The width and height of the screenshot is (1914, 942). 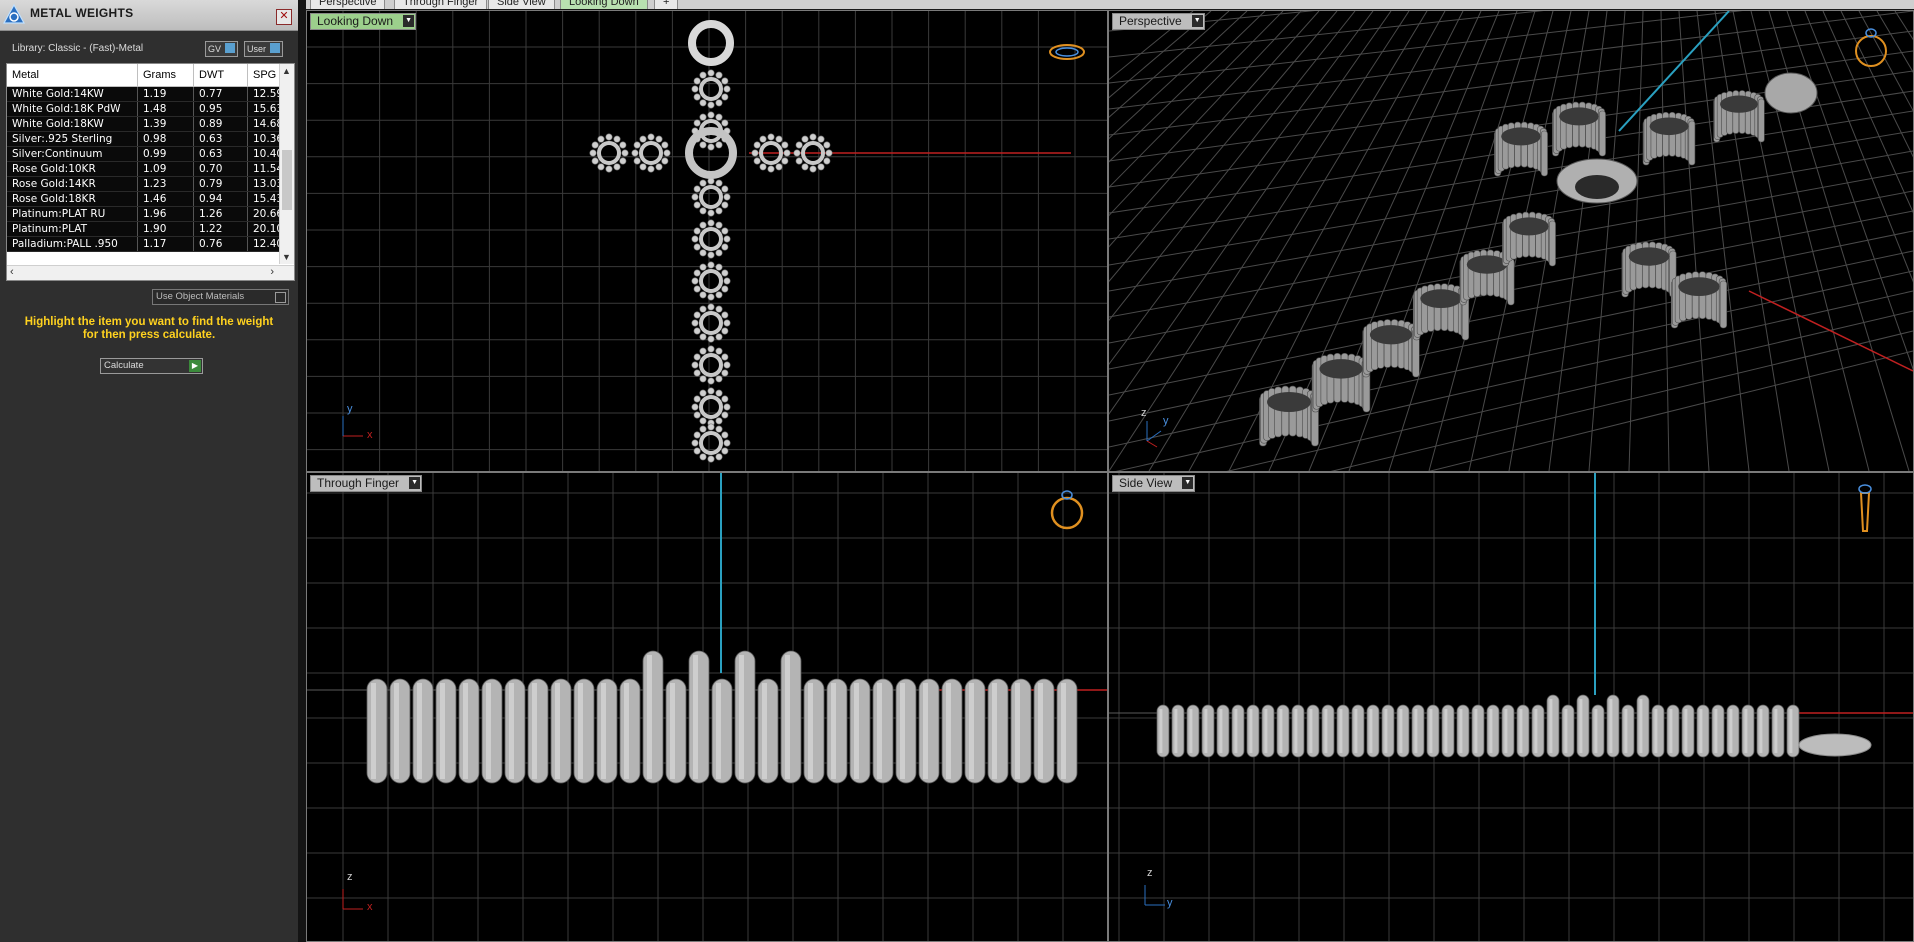 What do you see at coordinates (151, 366) in the screenshot?
I see `calculate-button: Calculate ▶` at bounding box center [151, 366].